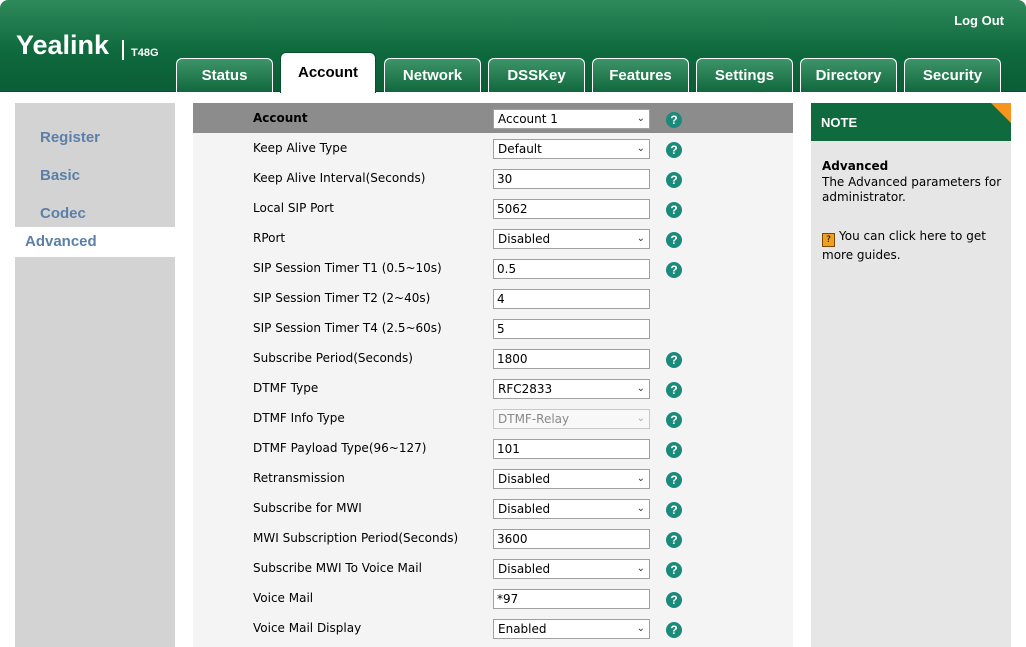 The image size is (1026, 647). Describe the element at coordinates (293, 208) in the screenshot. I see `local-sip-port-label: Local SIP Port` at that location.